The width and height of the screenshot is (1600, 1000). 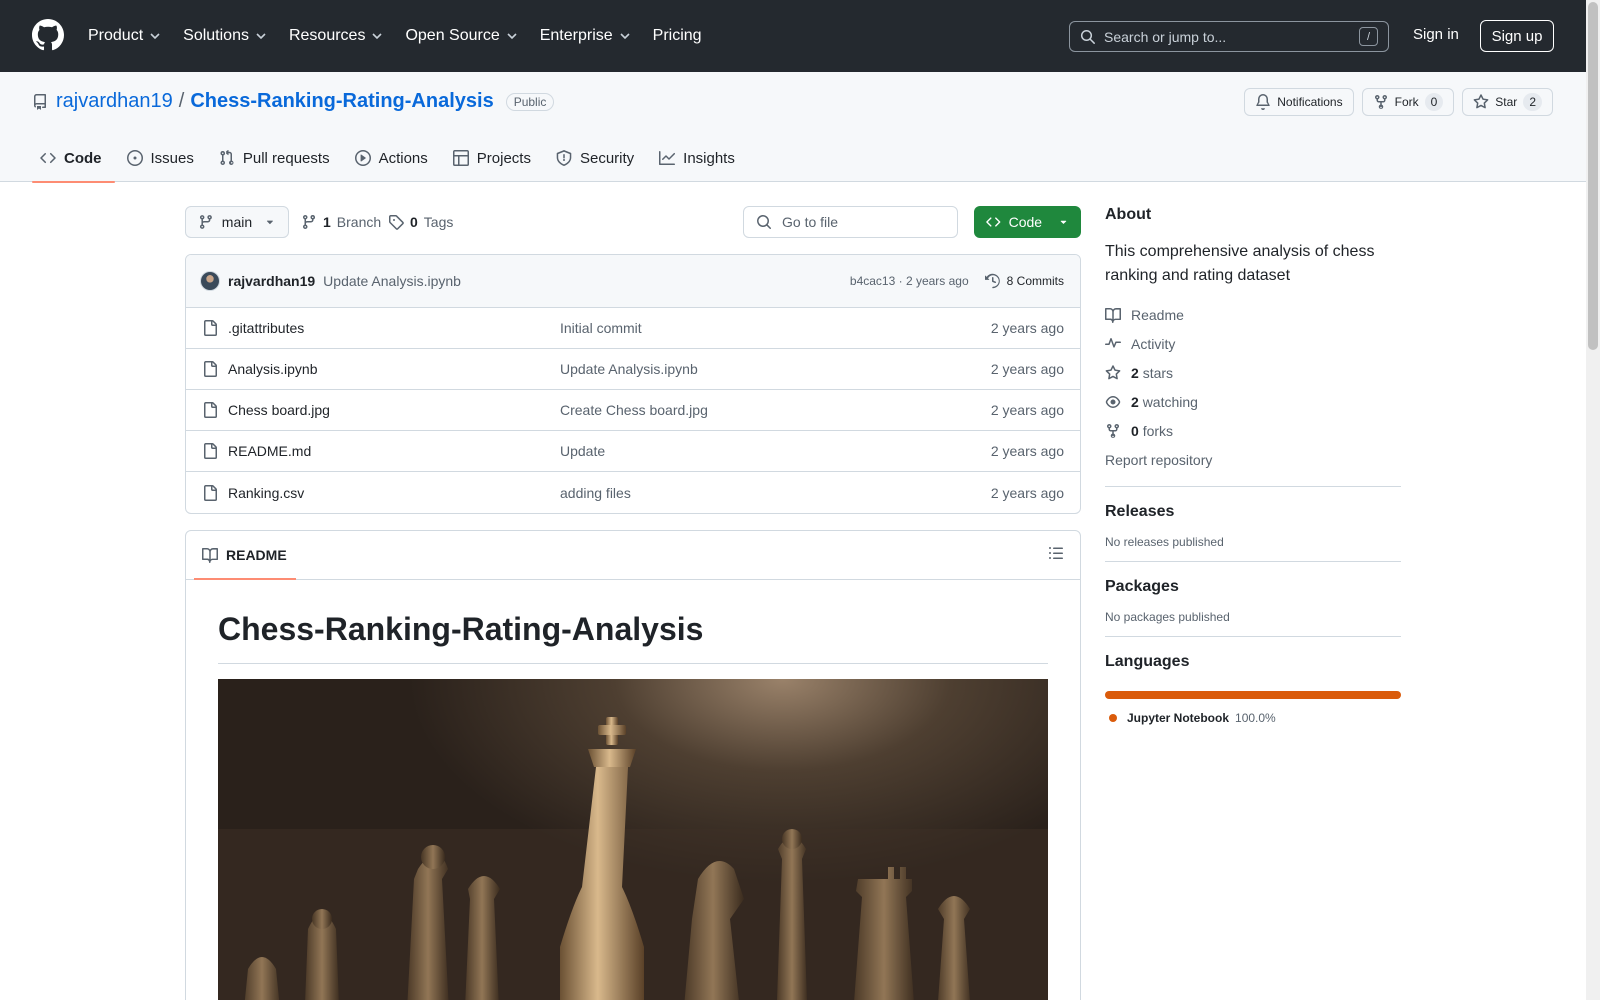 What do you see at coordinates (394, 328) in the screenshot?
I see `file-name-link: .gitattributes` at bounding box center [394, 328].